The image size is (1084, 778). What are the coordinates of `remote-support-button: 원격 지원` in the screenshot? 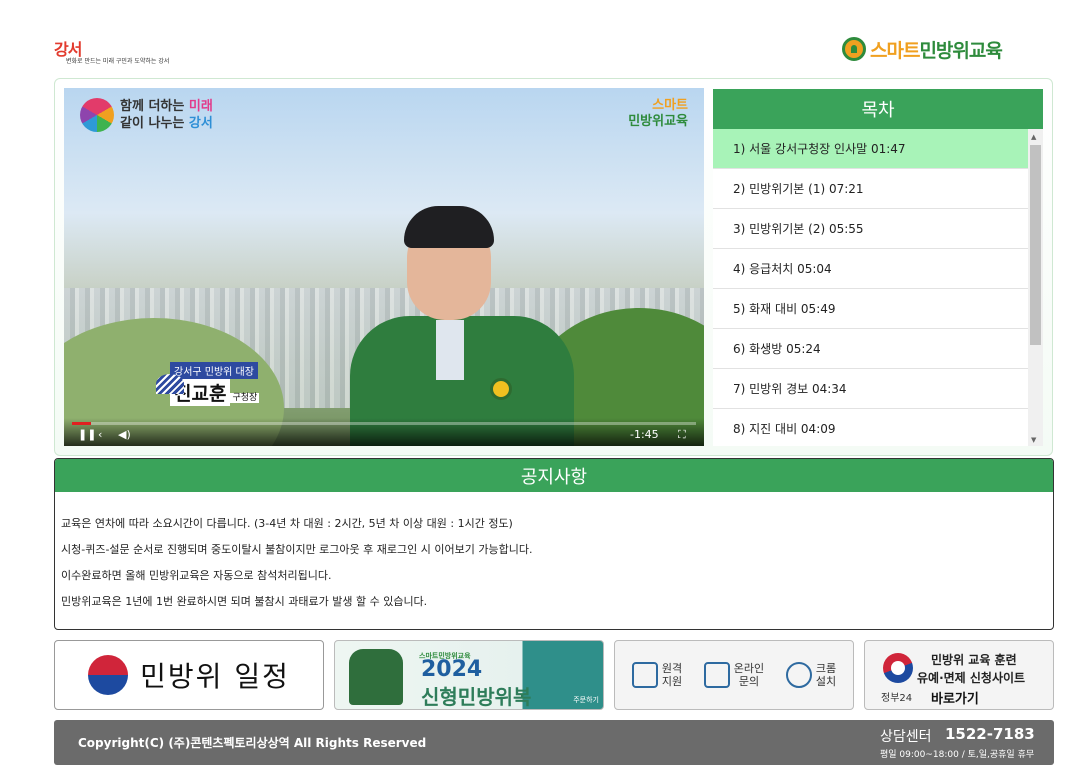 It's located at (657, 675).